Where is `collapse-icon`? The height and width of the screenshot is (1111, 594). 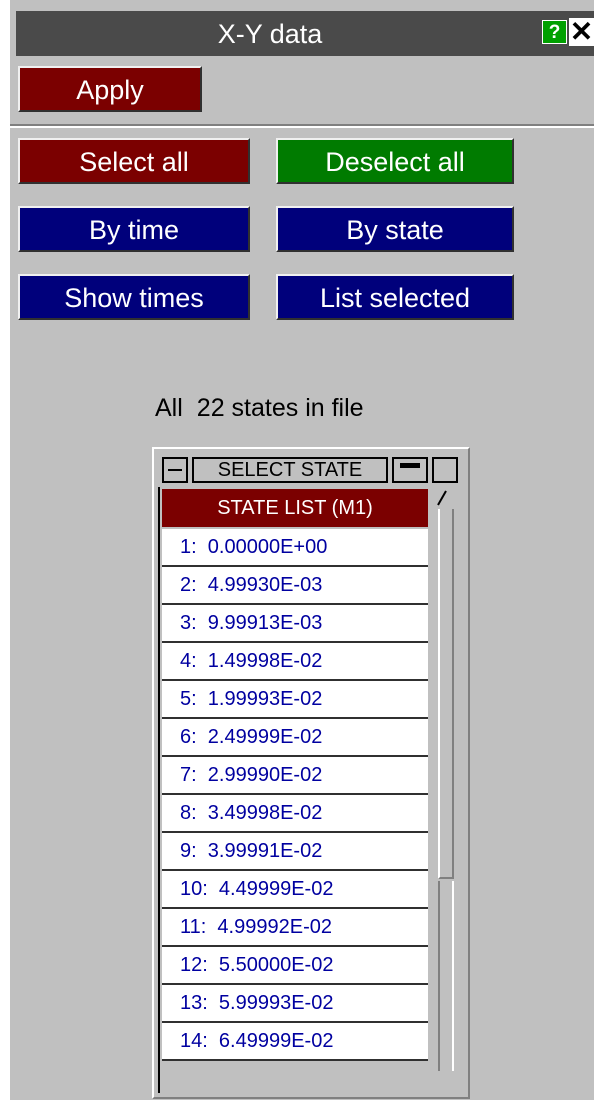 collapse-icon is located at coordinates (175, 470).